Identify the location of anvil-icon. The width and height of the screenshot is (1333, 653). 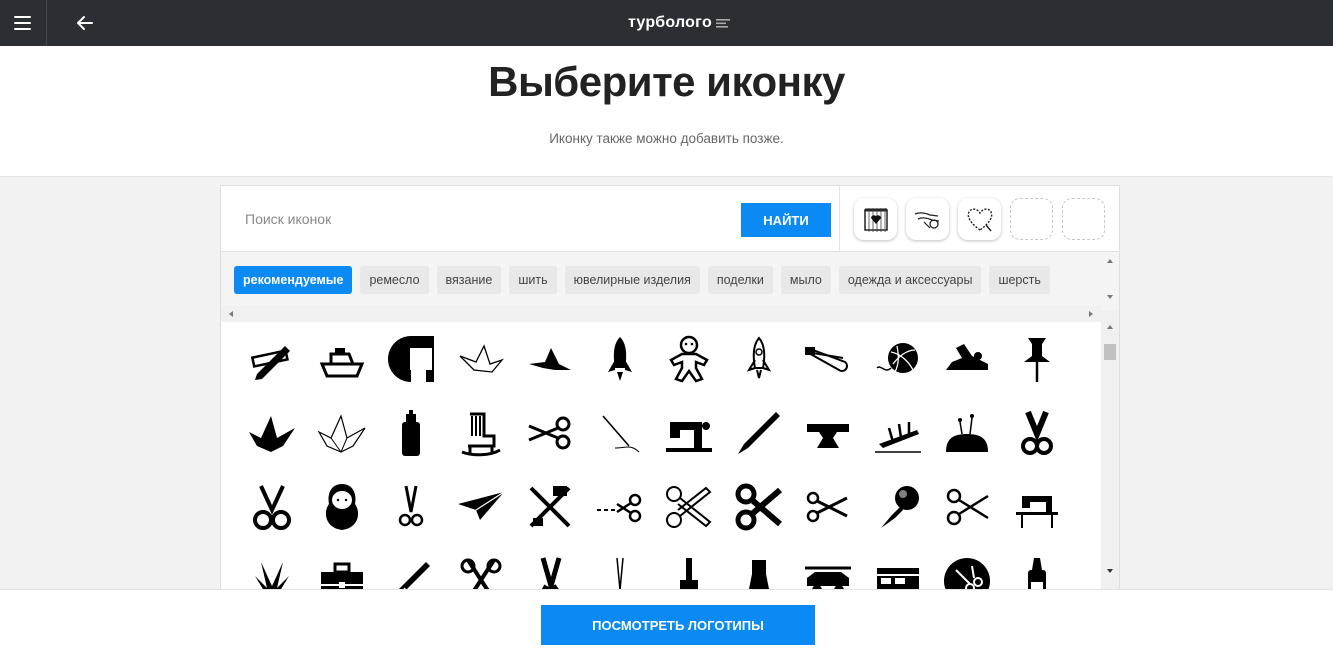
(828, 436).